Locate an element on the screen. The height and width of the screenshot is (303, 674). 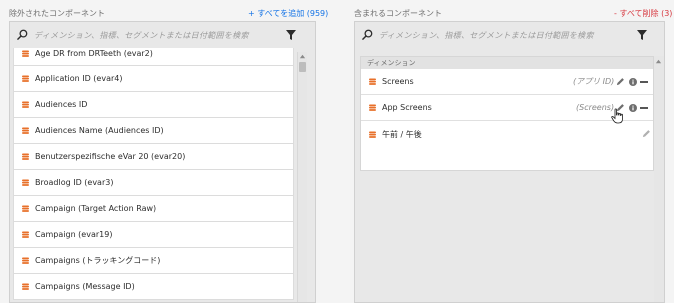
list-item: App Screens (Screens) is located at coordinates (507, 109).